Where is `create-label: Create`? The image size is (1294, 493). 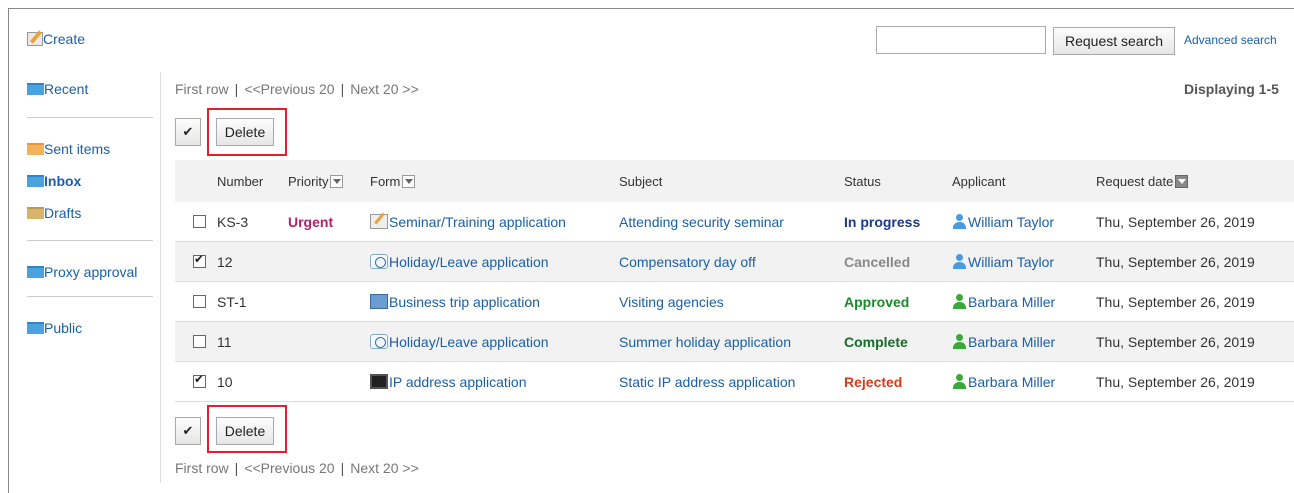 create-label: Create is located at coordinates (64, 39).